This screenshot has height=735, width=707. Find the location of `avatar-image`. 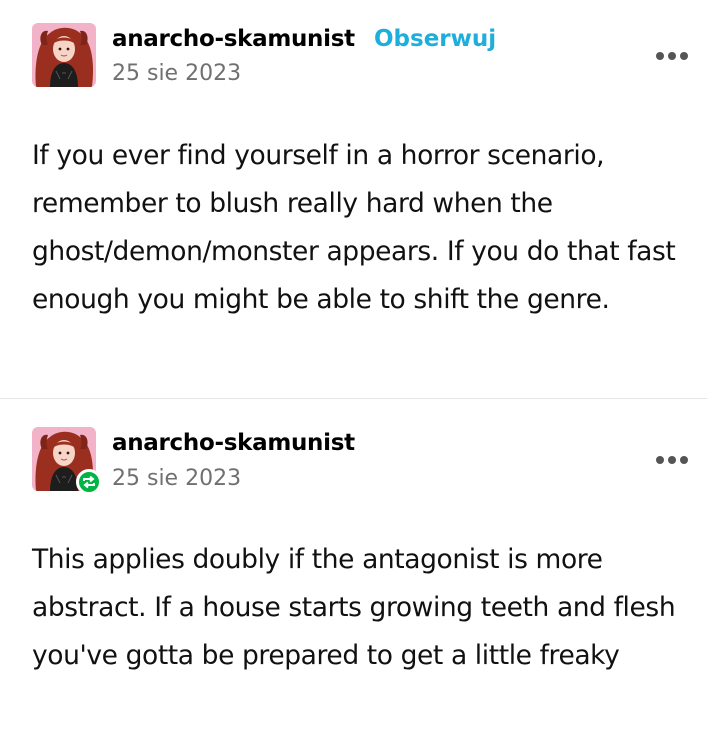

avatar-image is located at coordinates (64, 55).